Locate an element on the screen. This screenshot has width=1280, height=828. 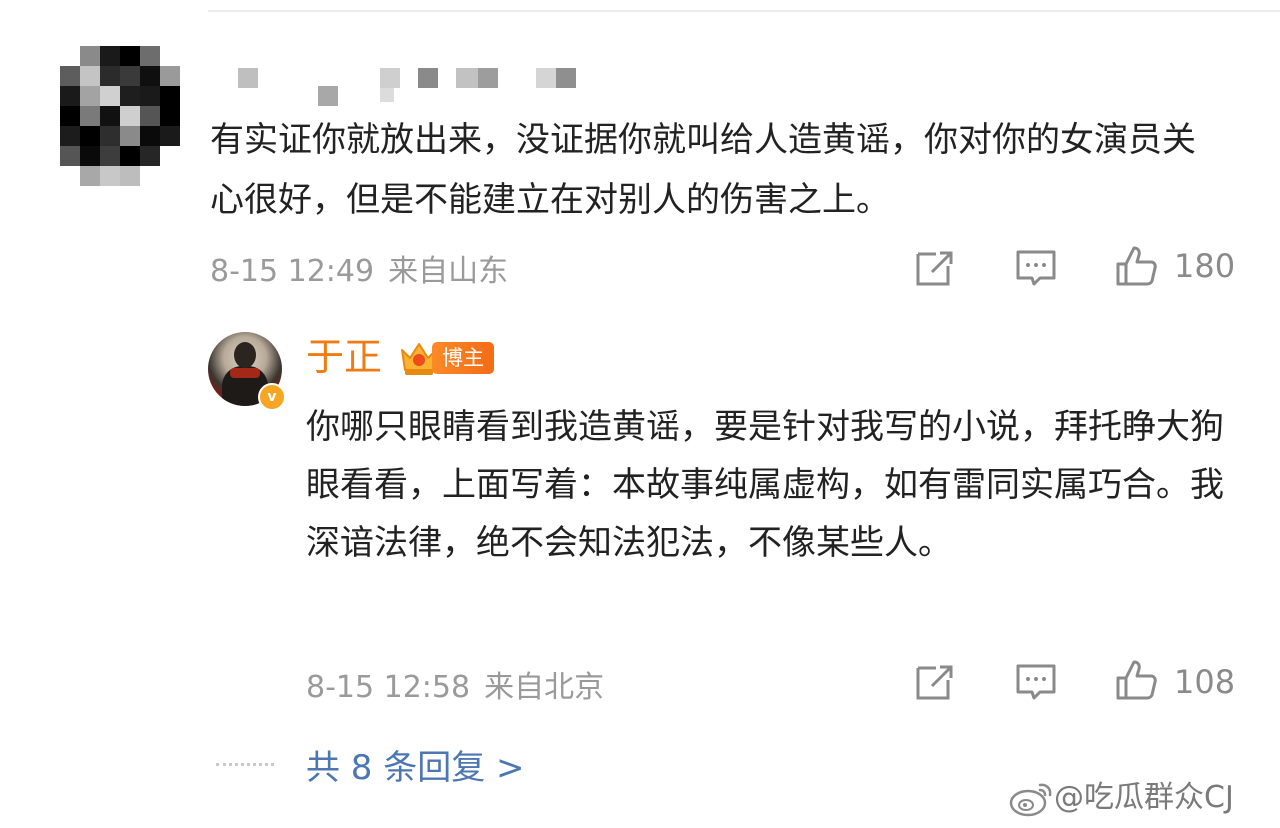
comment-location: 来自山东 is located at coordinates (448, 271).